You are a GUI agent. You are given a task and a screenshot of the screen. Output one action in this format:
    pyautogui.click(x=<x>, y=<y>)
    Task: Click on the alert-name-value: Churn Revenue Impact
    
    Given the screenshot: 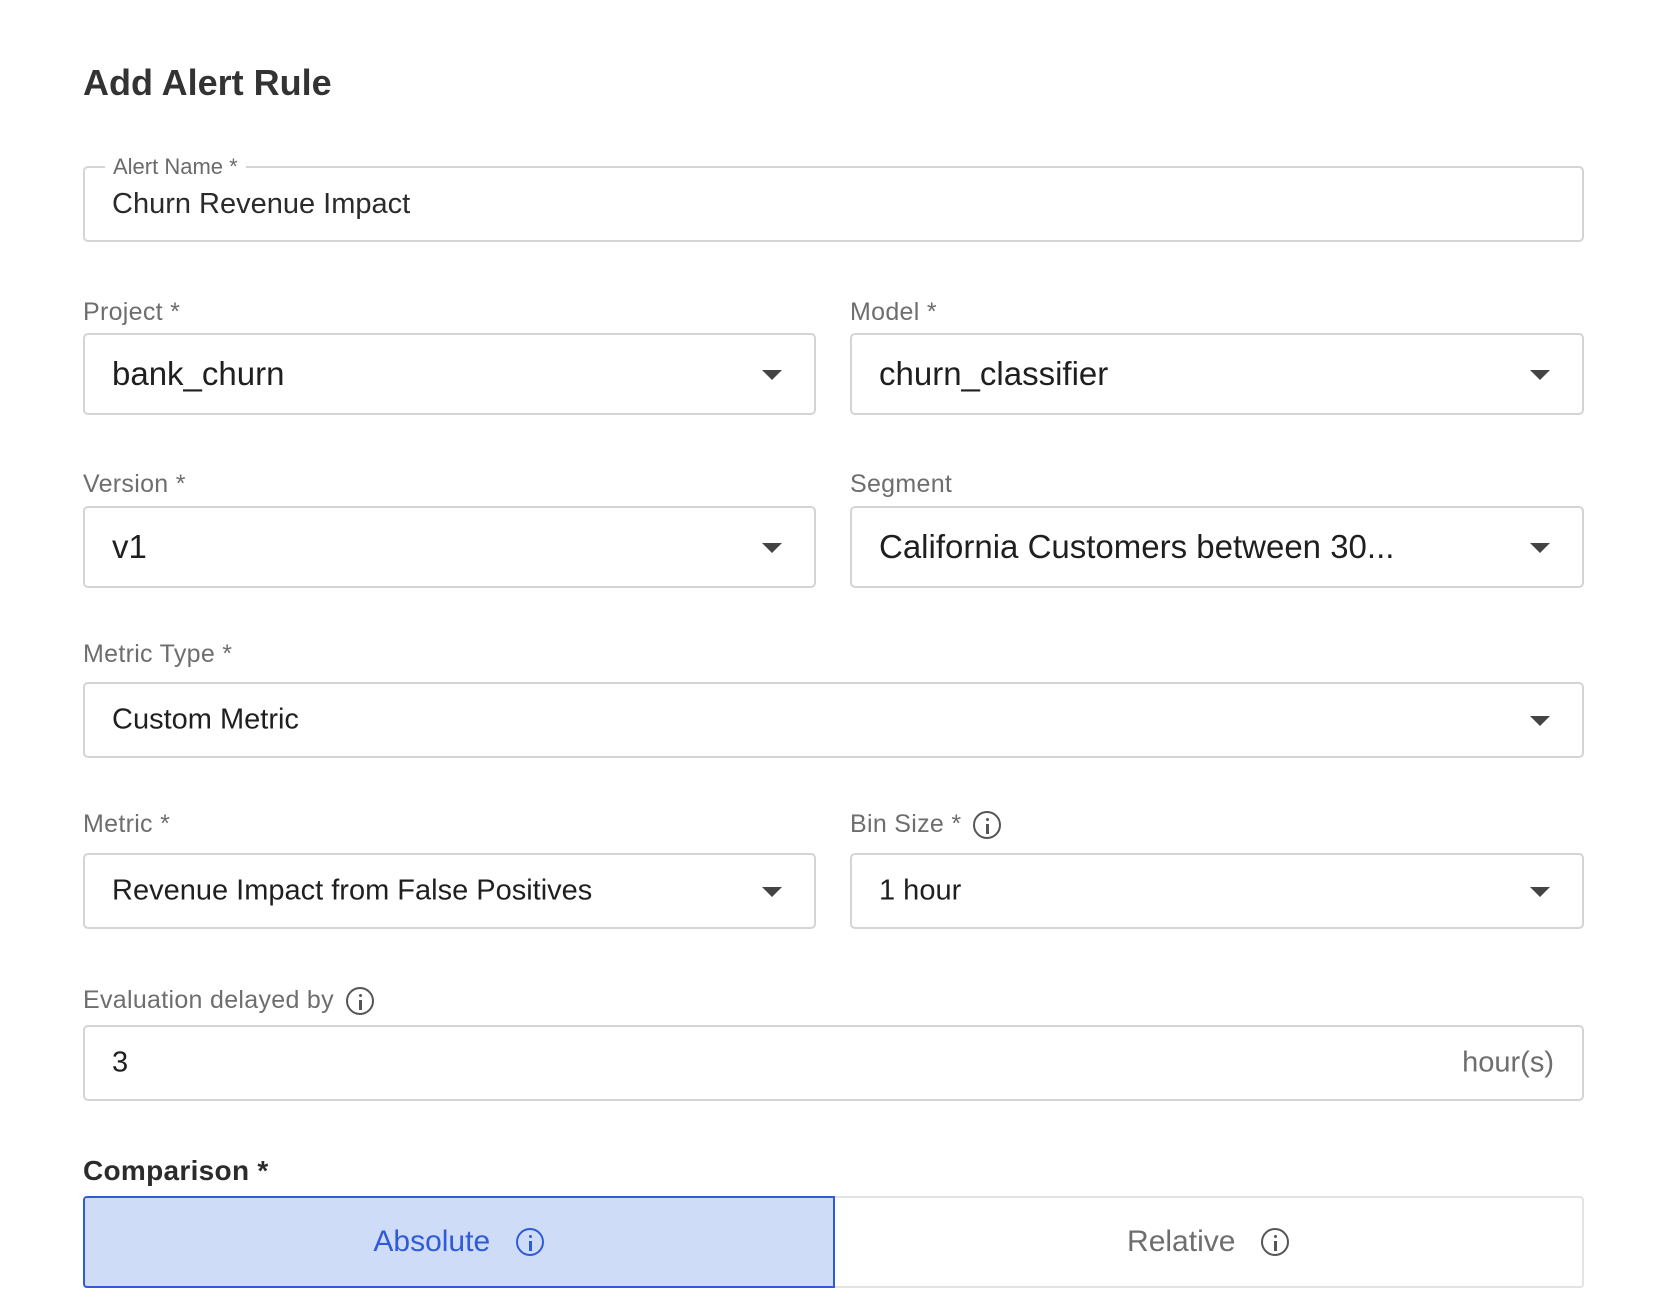 What is the action you would take?
    pyautogui.click(x=261, y=204)
    